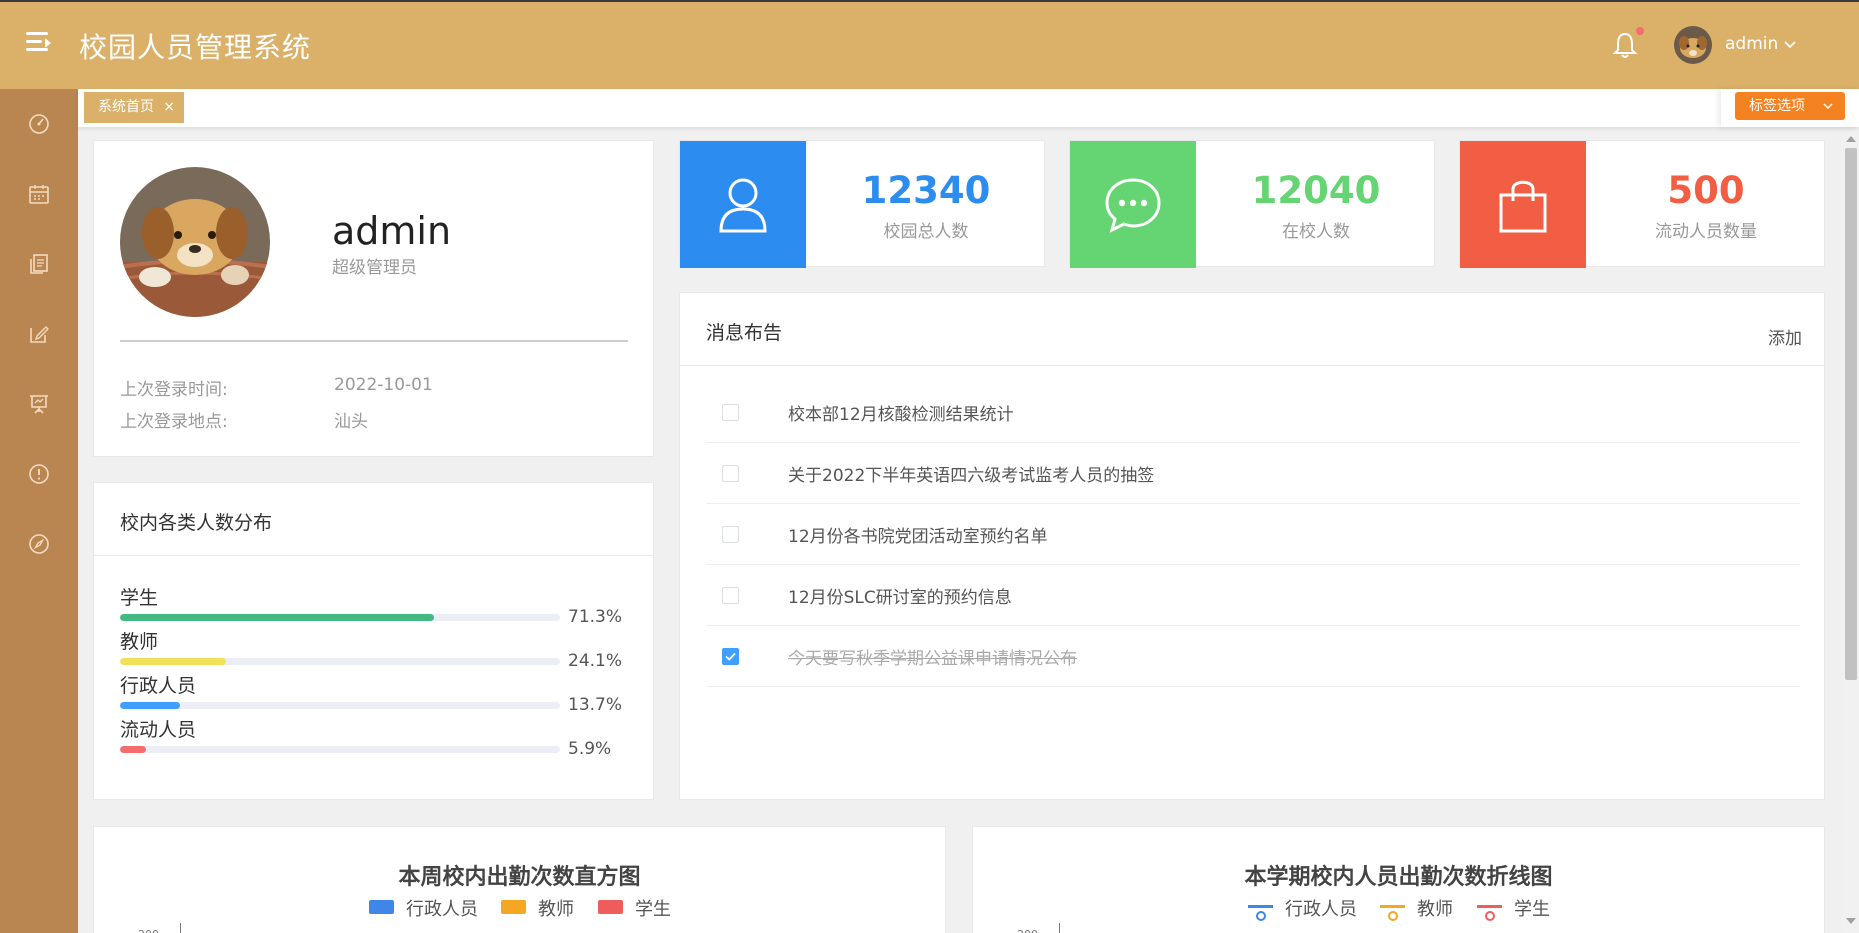 Image resolution: width=1859 pixels, height=933 pixels. Describe the element at coordinates (380, 649) in the screenshot. I see `progress-row: 教师 24.1%` at that location.